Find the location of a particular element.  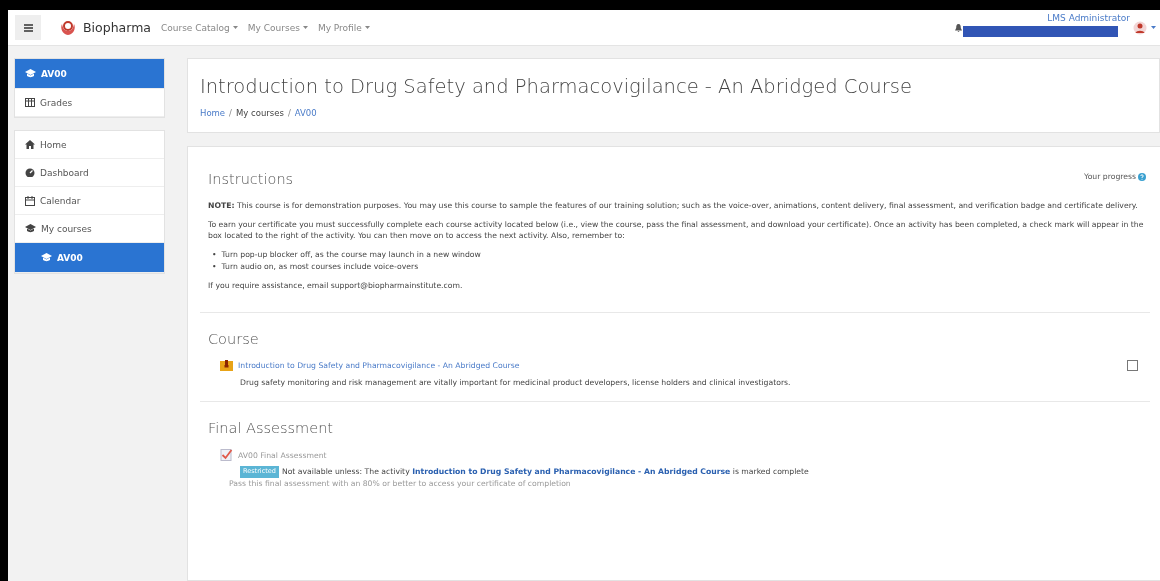

sidebar-item: Calendar is located at coordinates (89, 201).